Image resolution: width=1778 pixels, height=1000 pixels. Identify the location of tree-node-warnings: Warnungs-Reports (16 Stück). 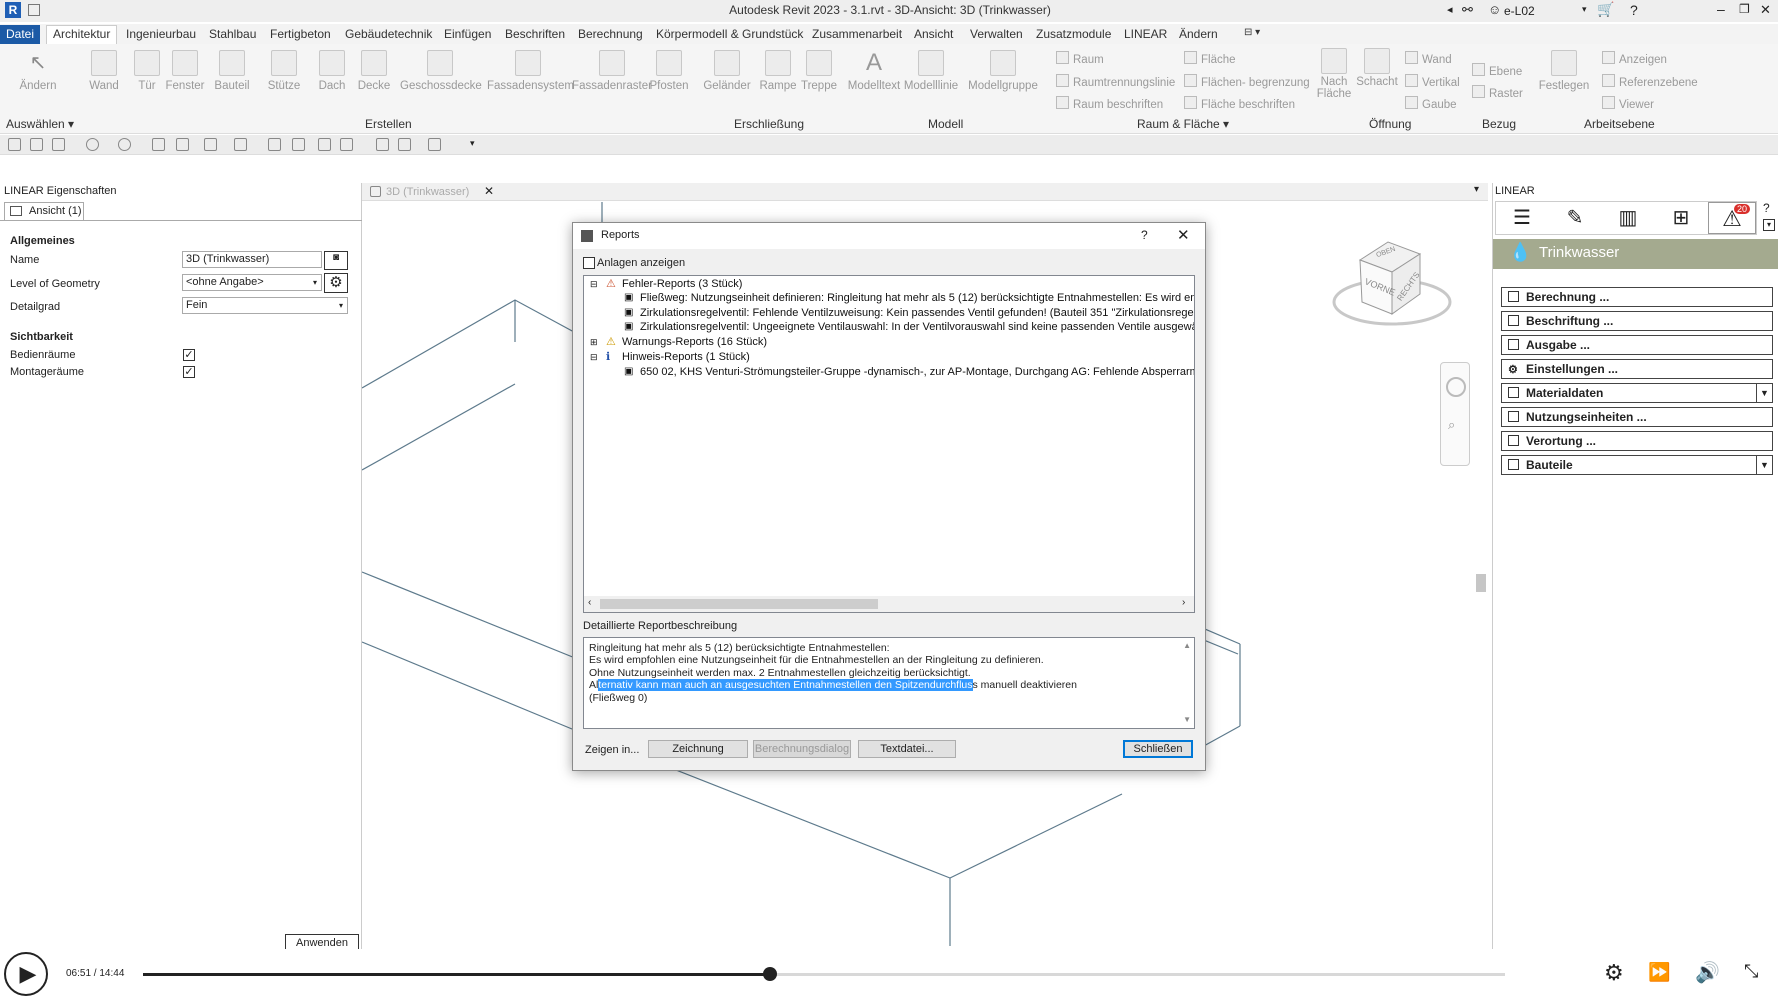
(694, 342).